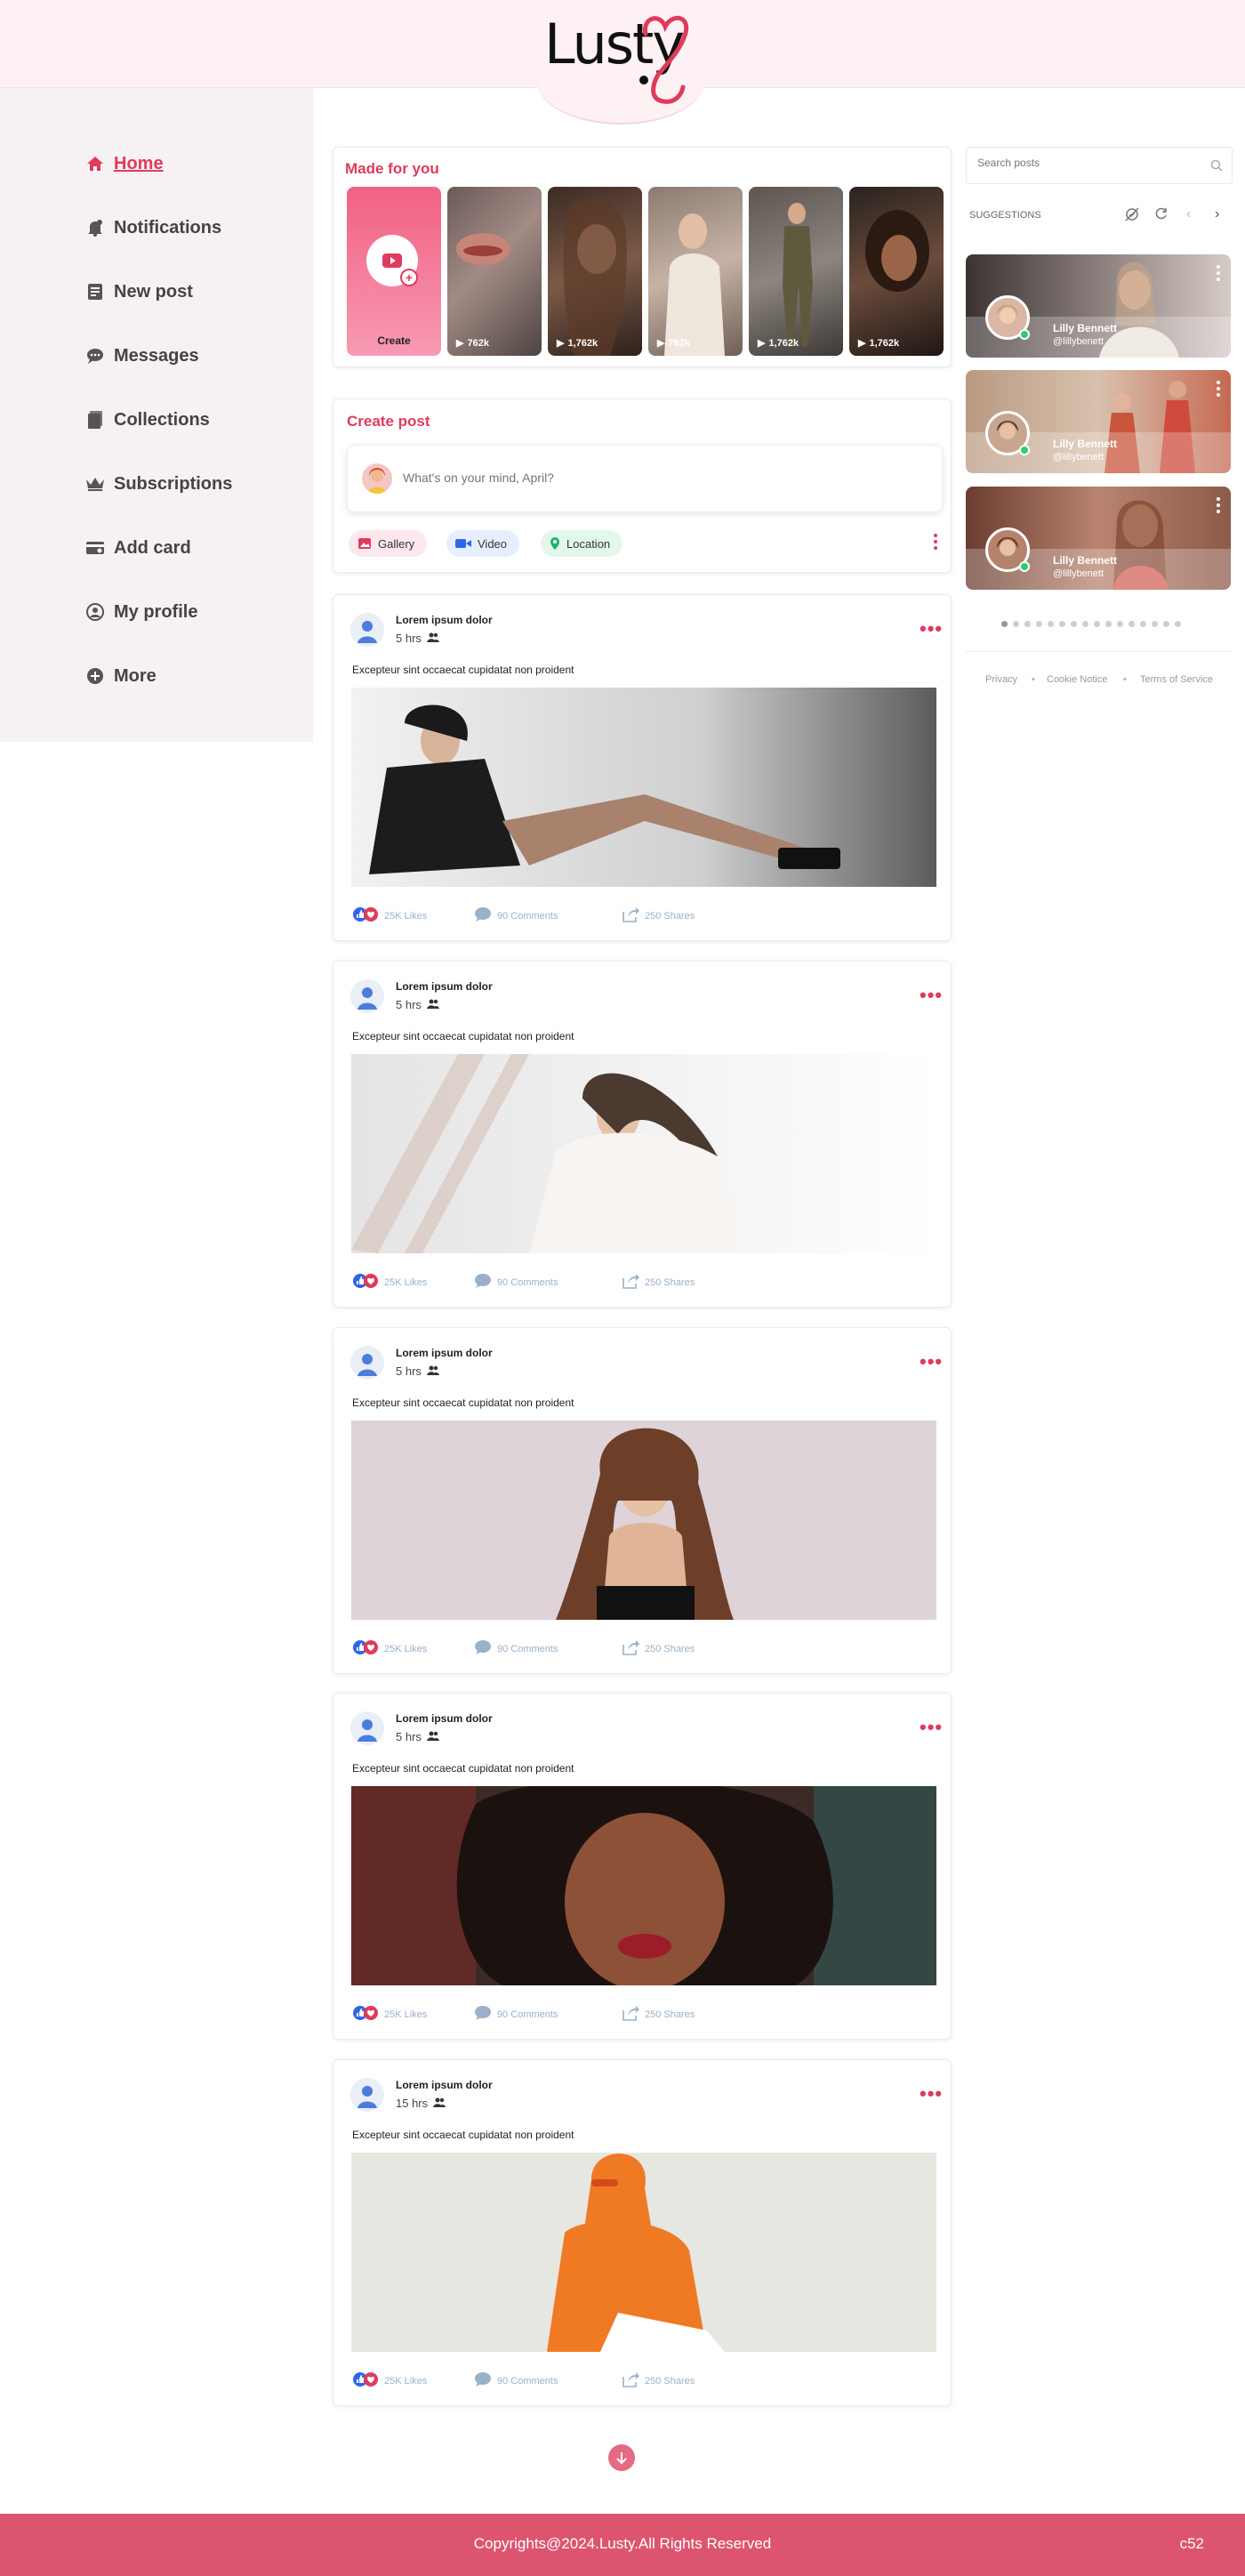 The image size is (1245, 2576). I want to click on sidebar-item-add-card: Add card, so click(138, 548).